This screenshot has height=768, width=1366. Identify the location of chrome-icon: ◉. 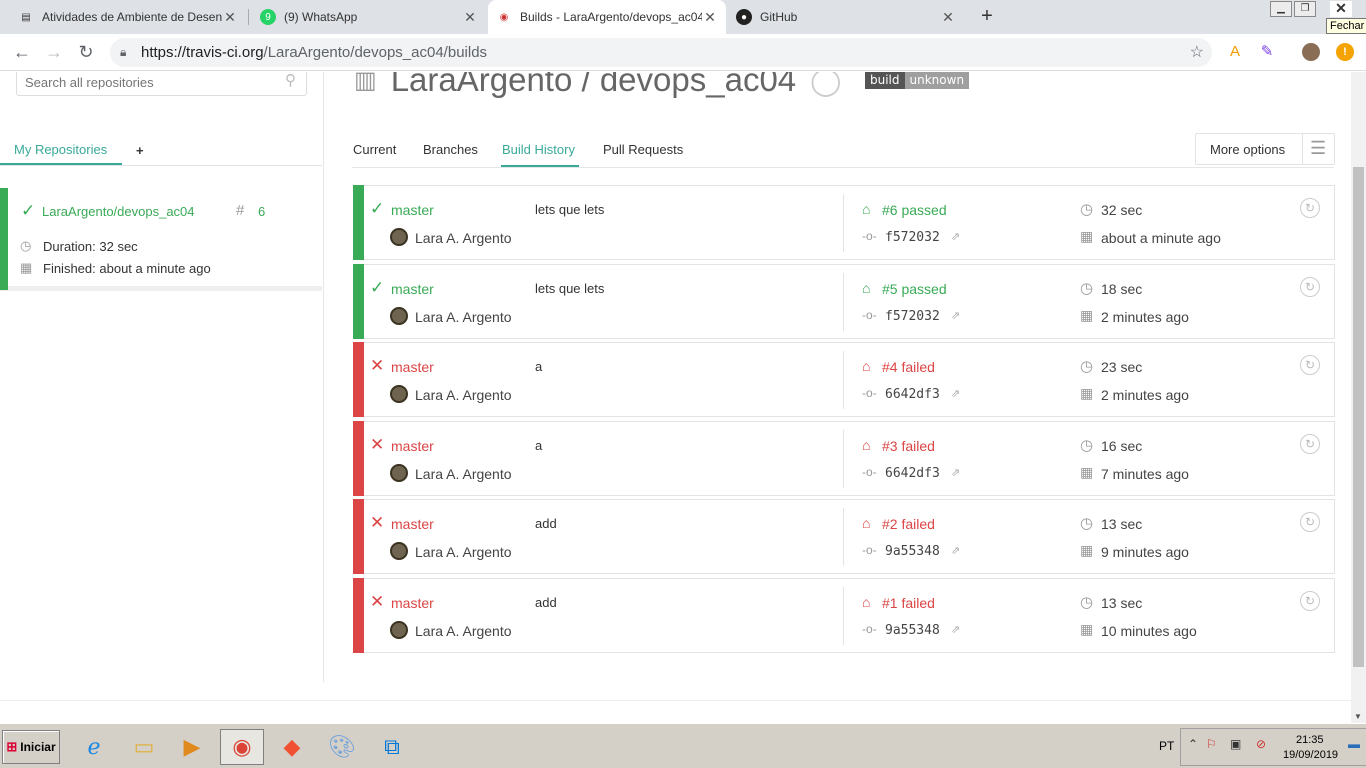
(242, 747).